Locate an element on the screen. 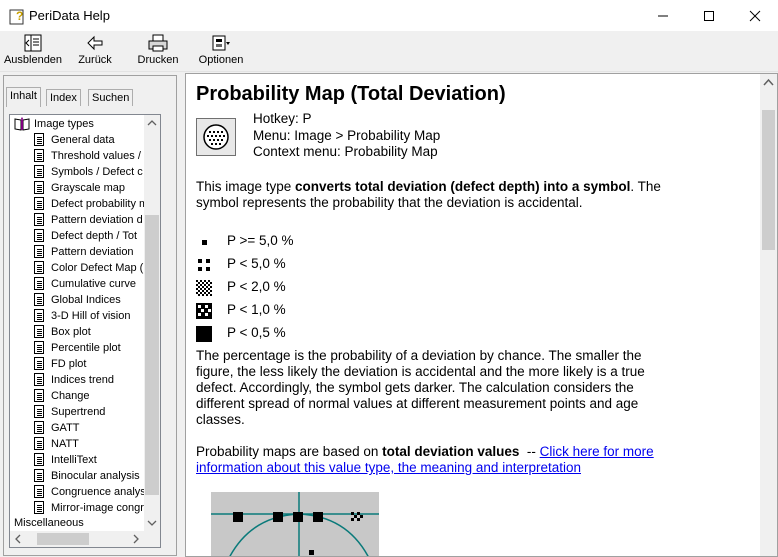  tab-contents: Inhalt is located at coordinates (23, 97).